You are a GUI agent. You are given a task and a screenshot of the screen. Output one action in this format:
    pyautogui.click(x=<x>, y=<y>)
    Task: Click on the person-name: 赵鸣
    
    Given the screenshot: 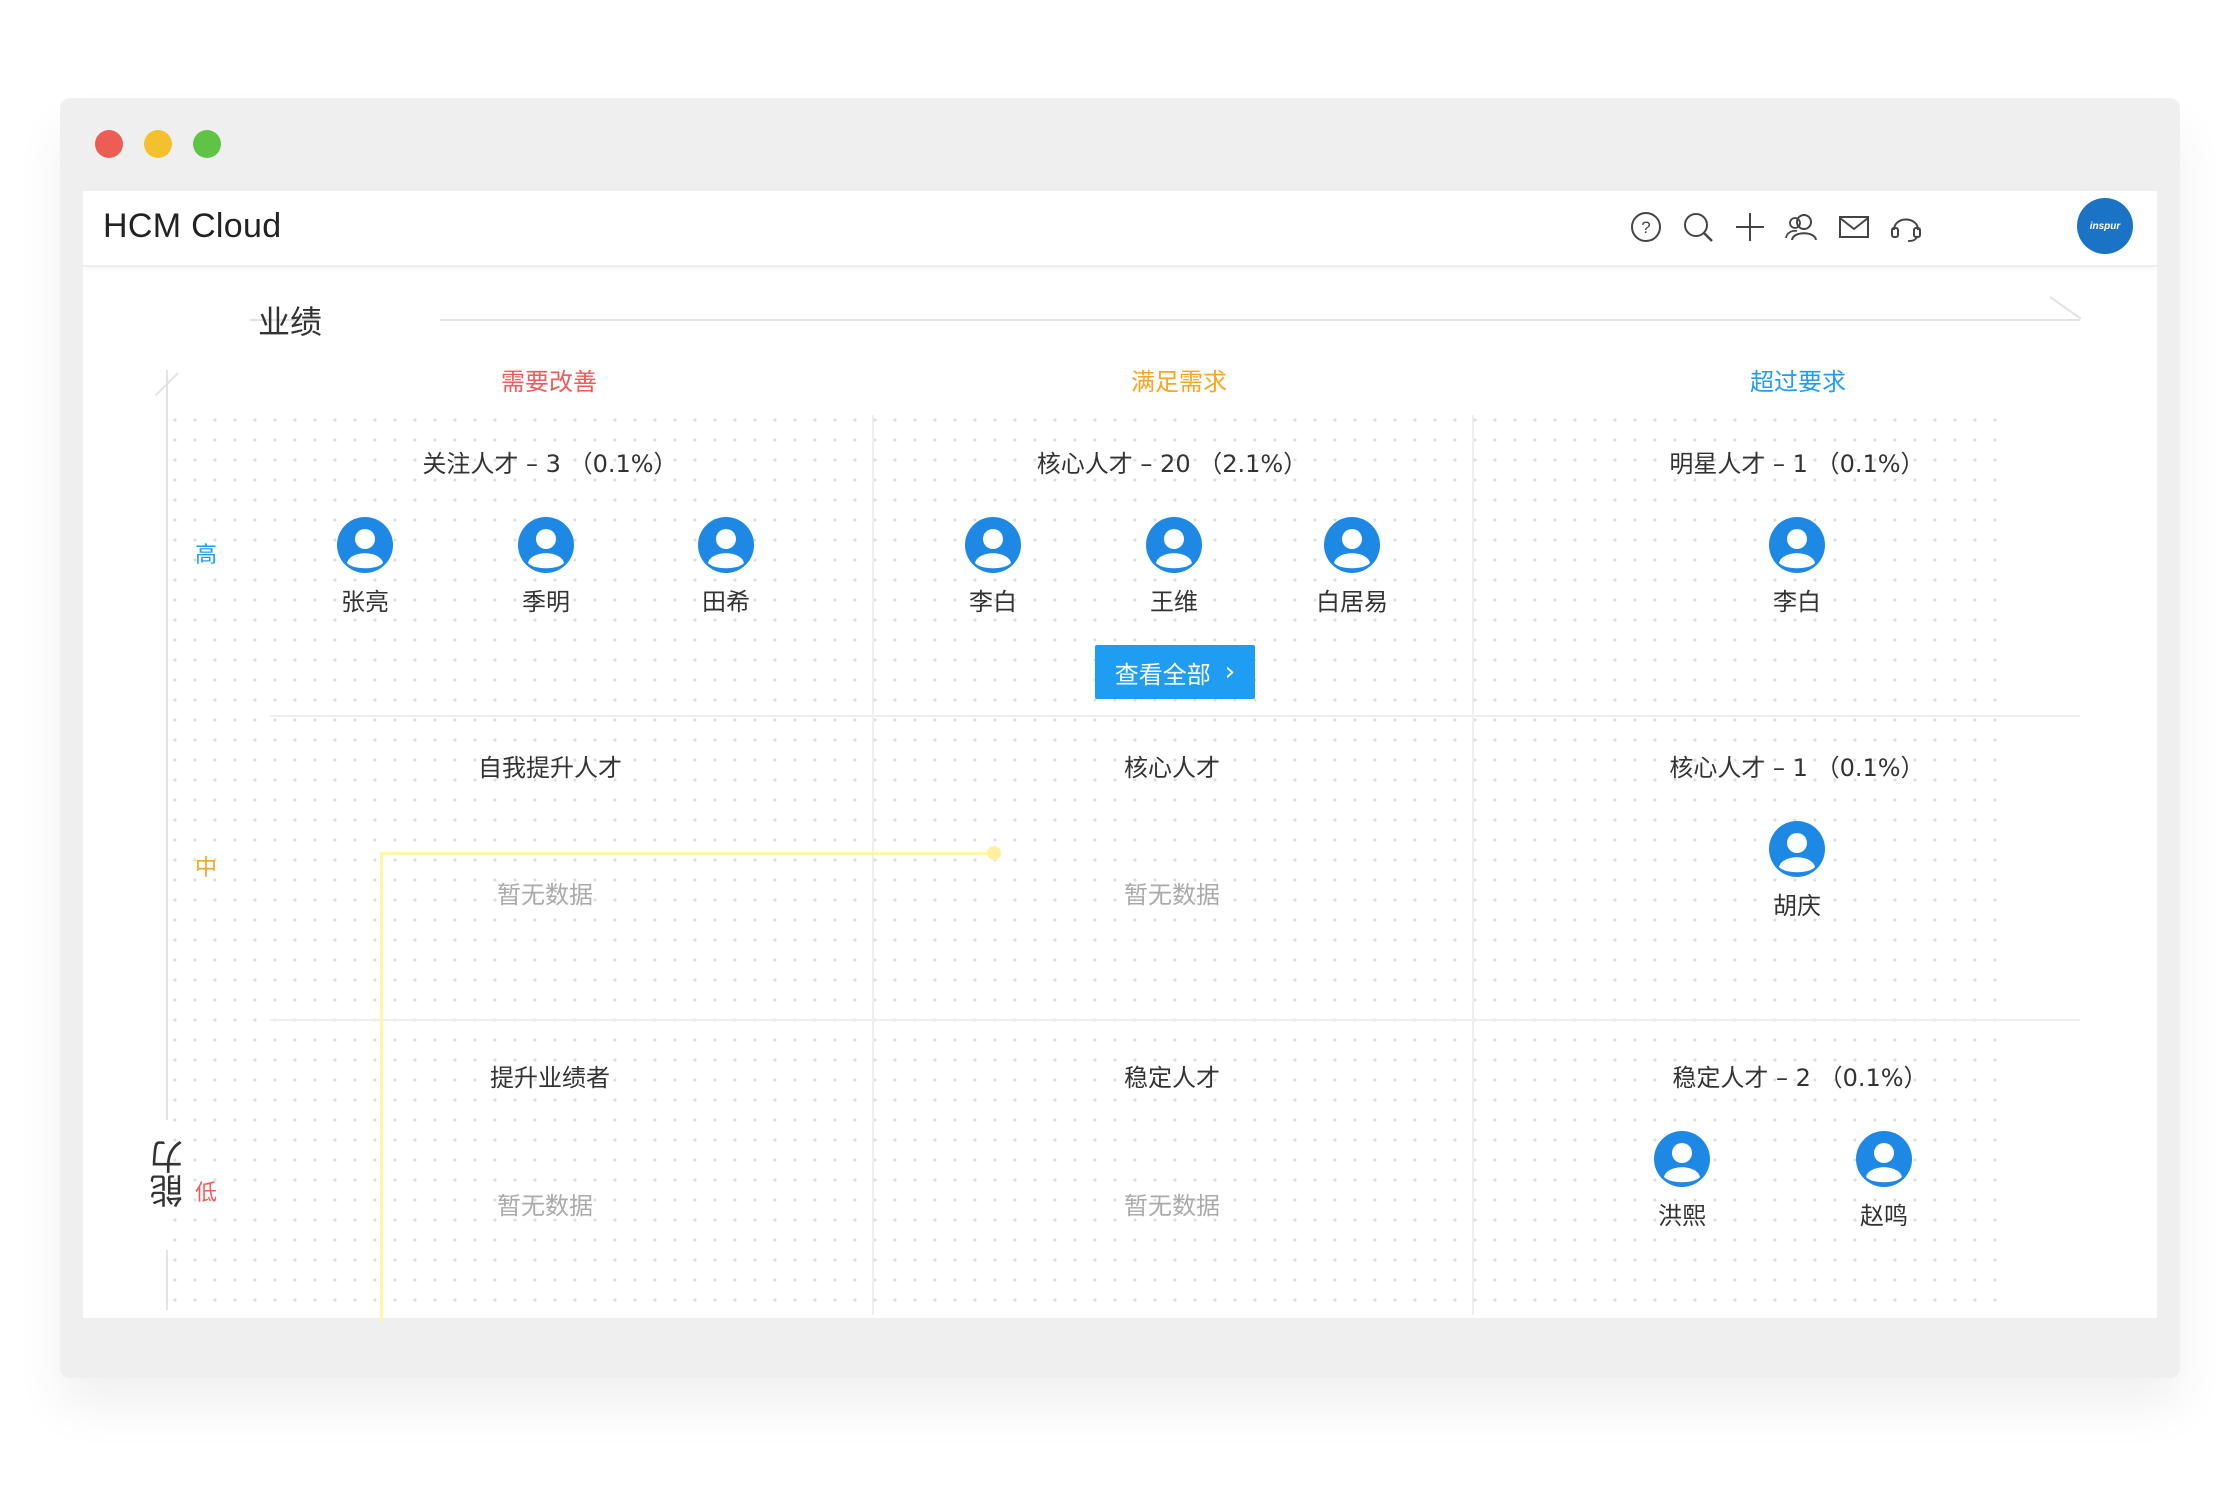 What is the action you would take?
    pyautogui.click(x=1884, y=1216)
    